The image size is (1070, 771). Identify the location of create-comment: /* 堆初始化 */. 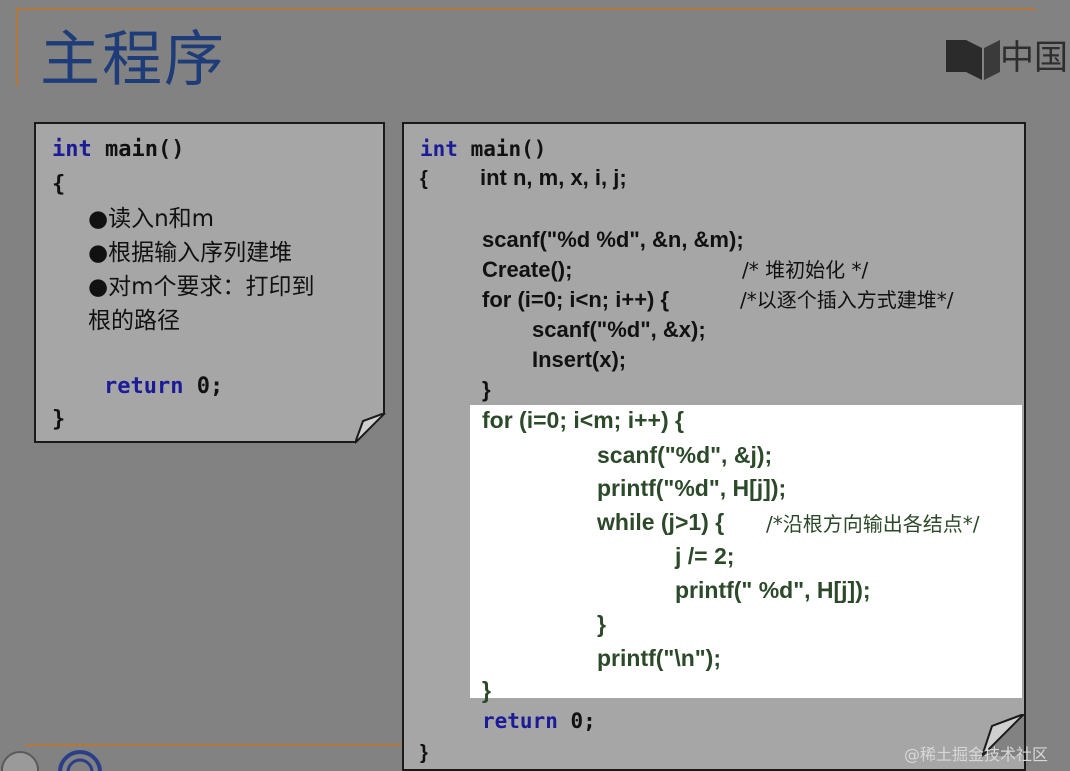
(805, 270).